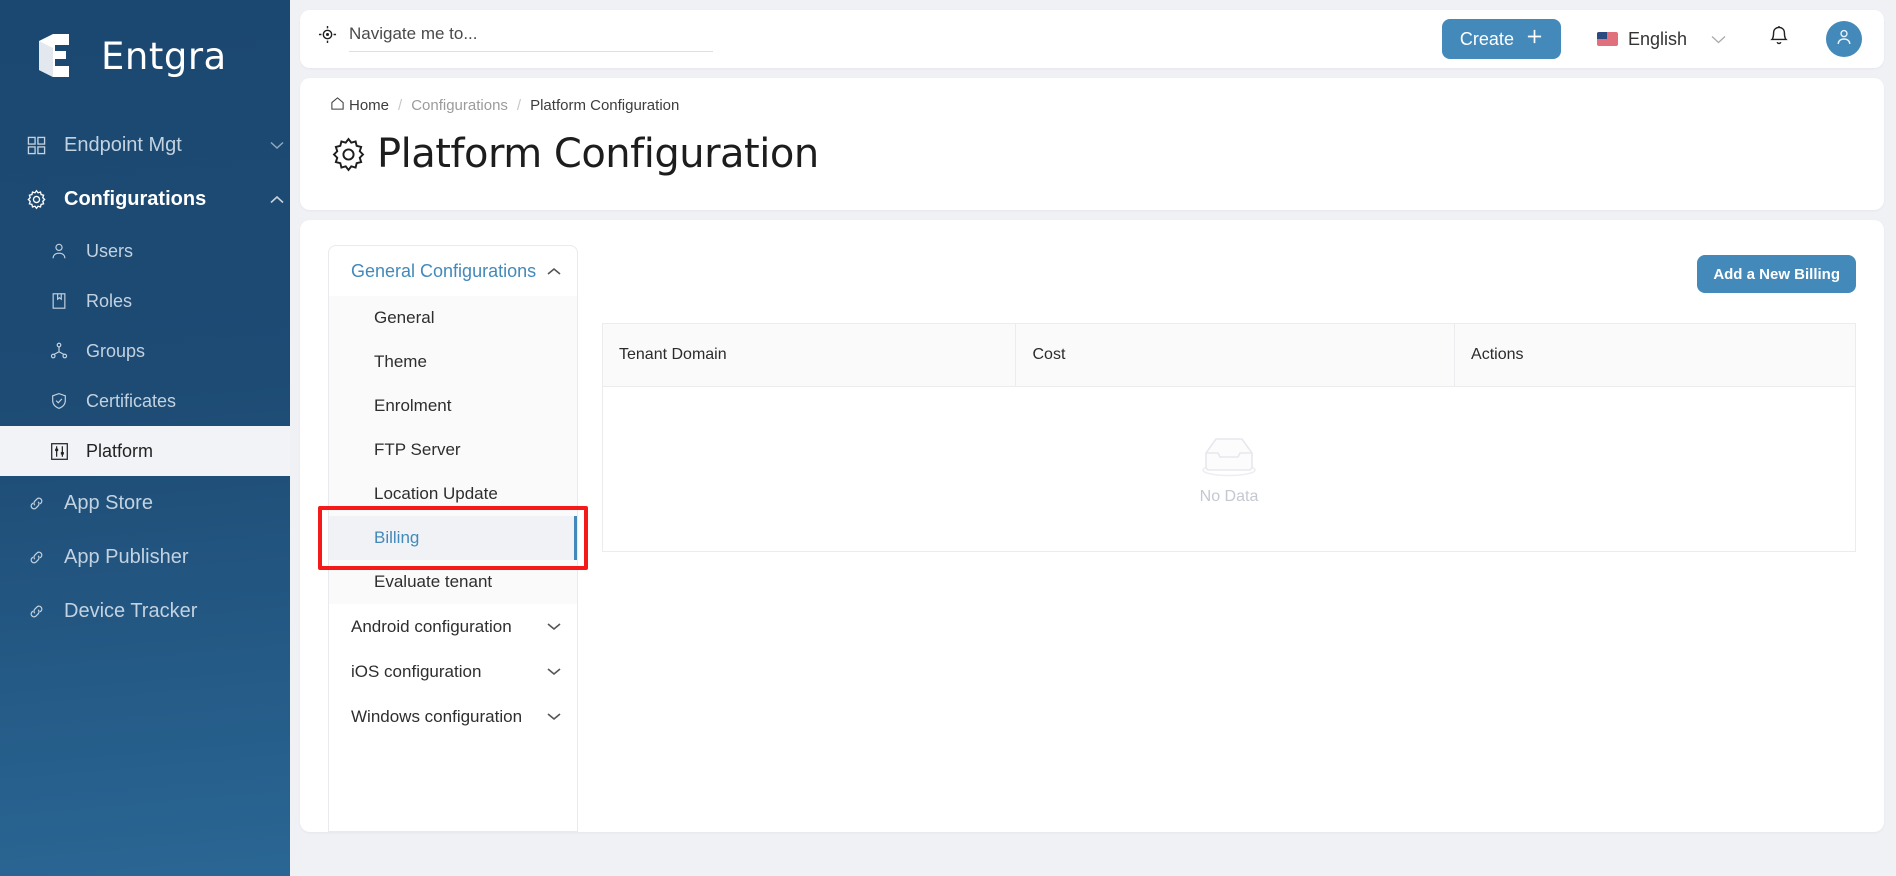 This screenshot has height=876, width=1896. I want to click on create-button: Create, so click(1501, 39).